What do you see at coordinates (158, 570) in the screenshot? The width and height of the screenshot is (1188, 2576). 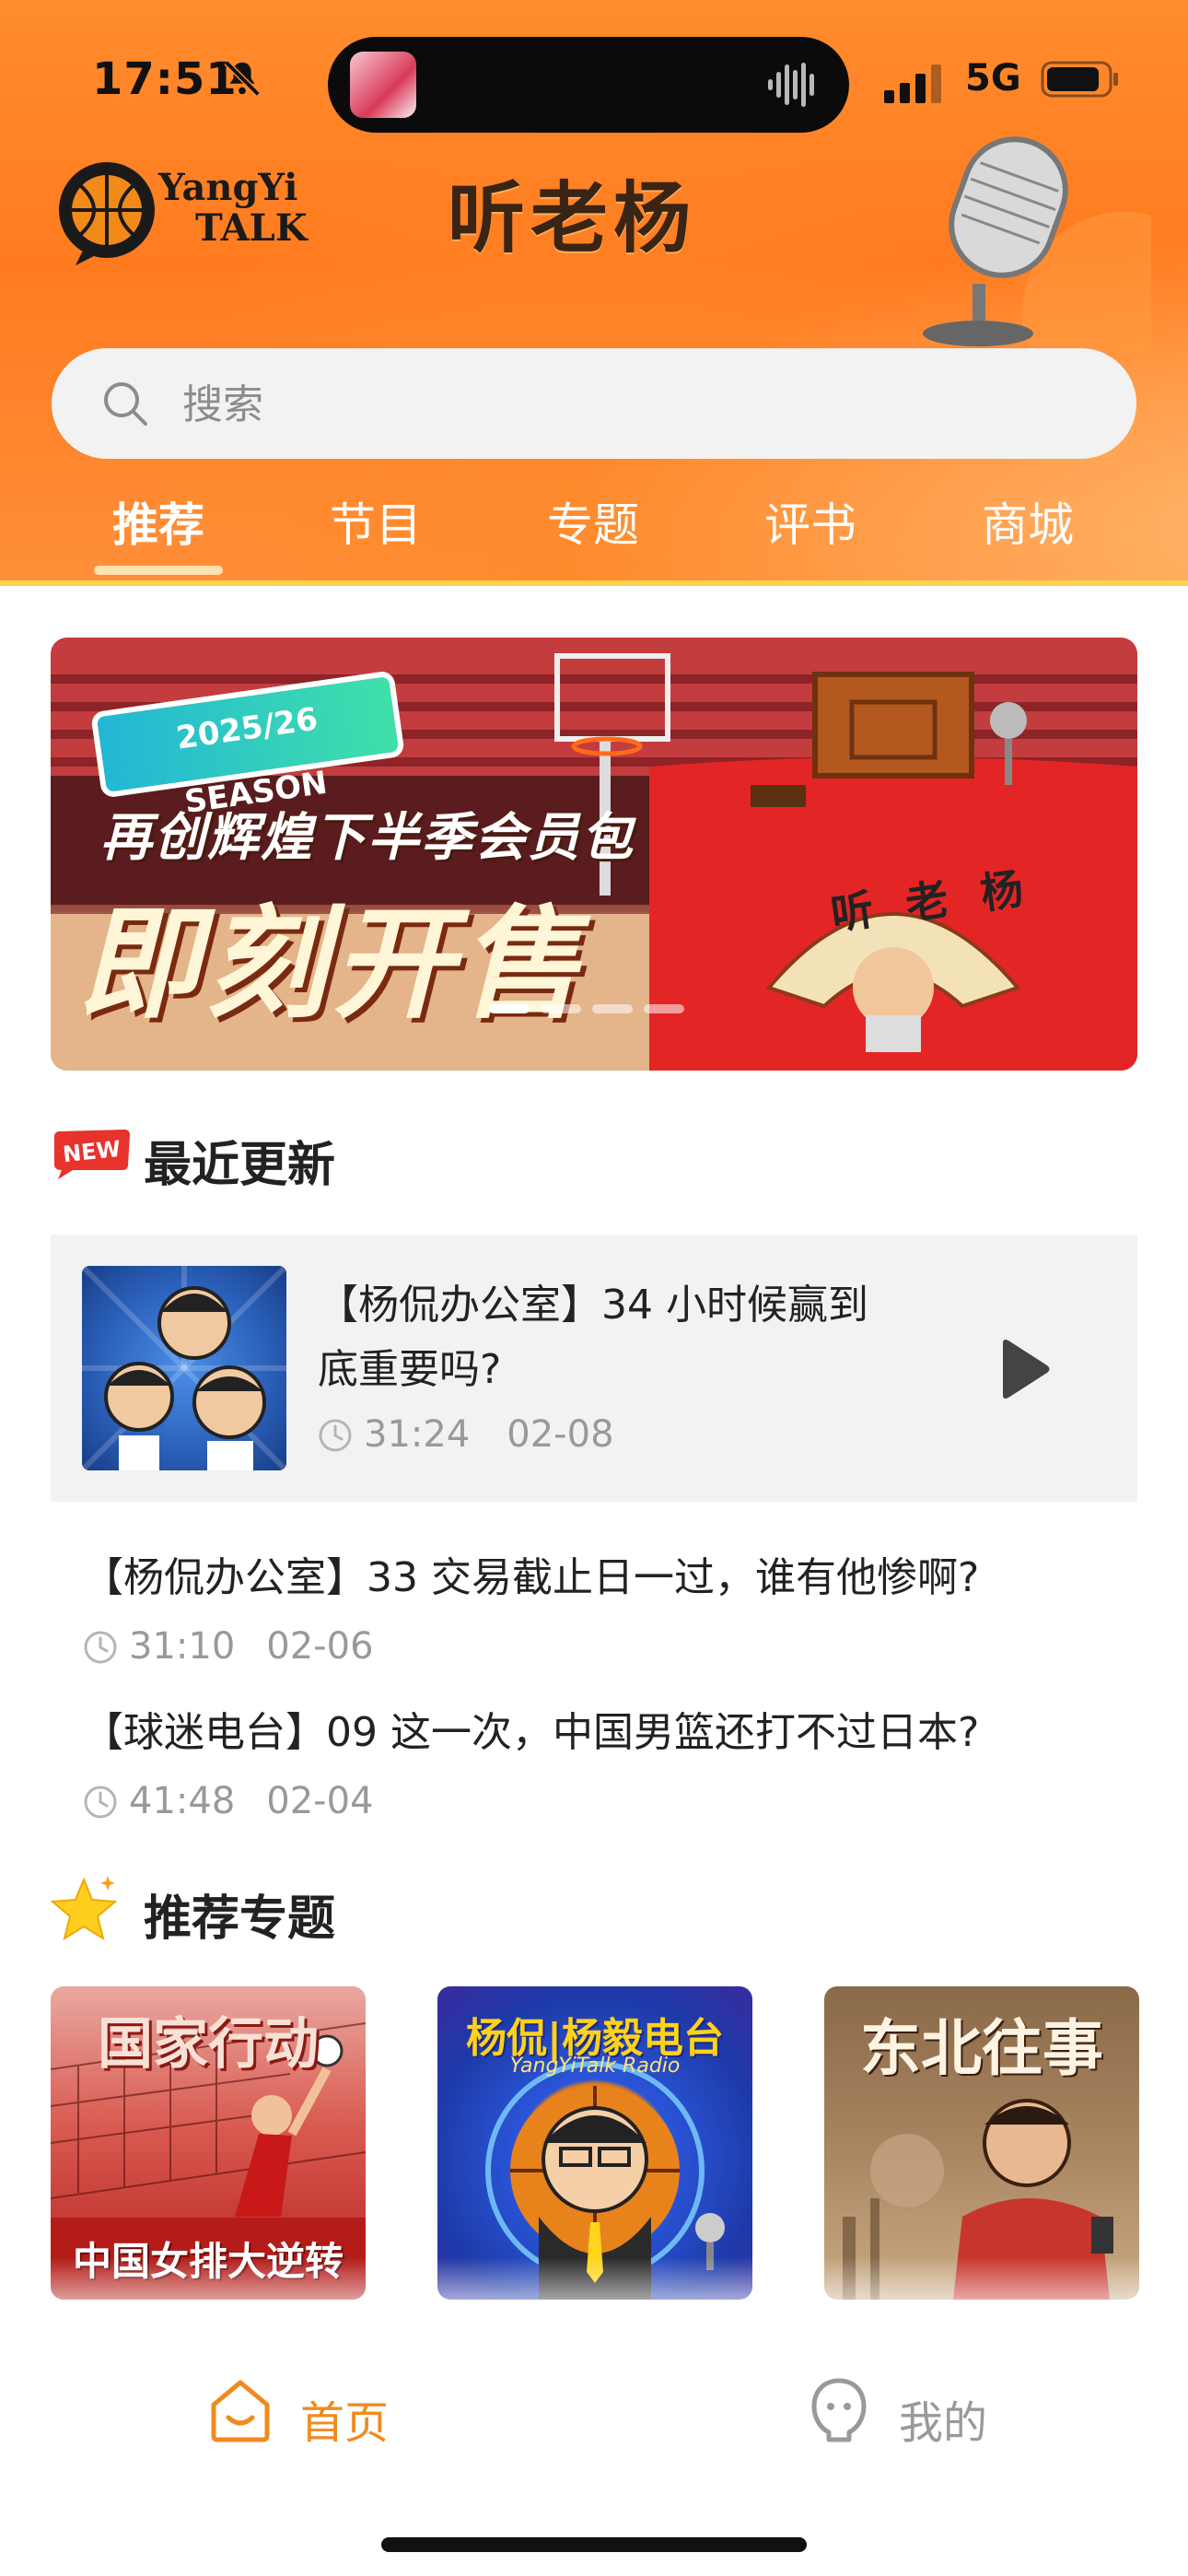 I see `active-tab-indicator` at bounding box center [158, 570].